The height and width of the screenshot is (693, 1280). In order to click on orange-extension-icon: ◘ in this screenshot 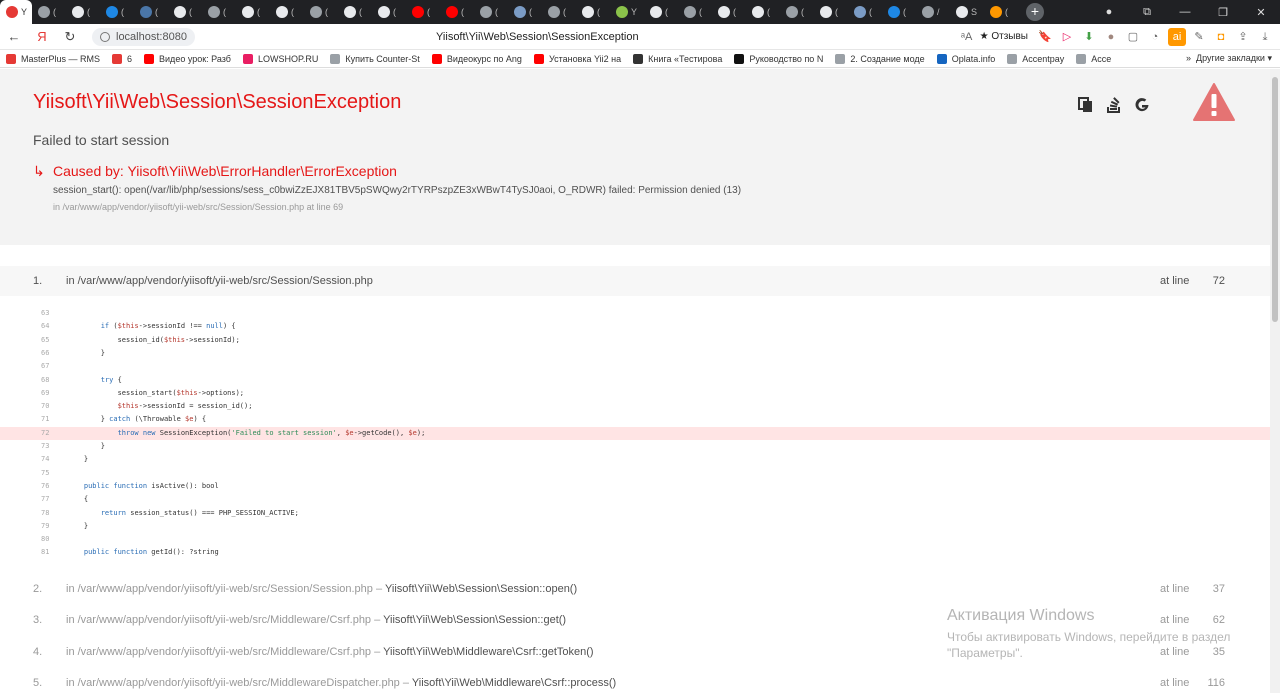, I will do `click(1221, 37)`.